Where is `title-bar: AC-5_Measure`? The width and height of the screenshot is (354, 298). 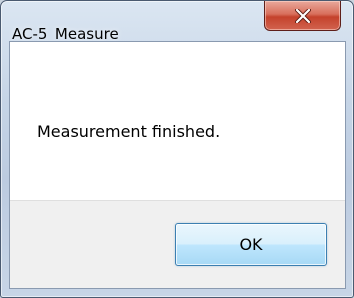 title-bar: AC-5_Measure is located at coordinates (177, 22).